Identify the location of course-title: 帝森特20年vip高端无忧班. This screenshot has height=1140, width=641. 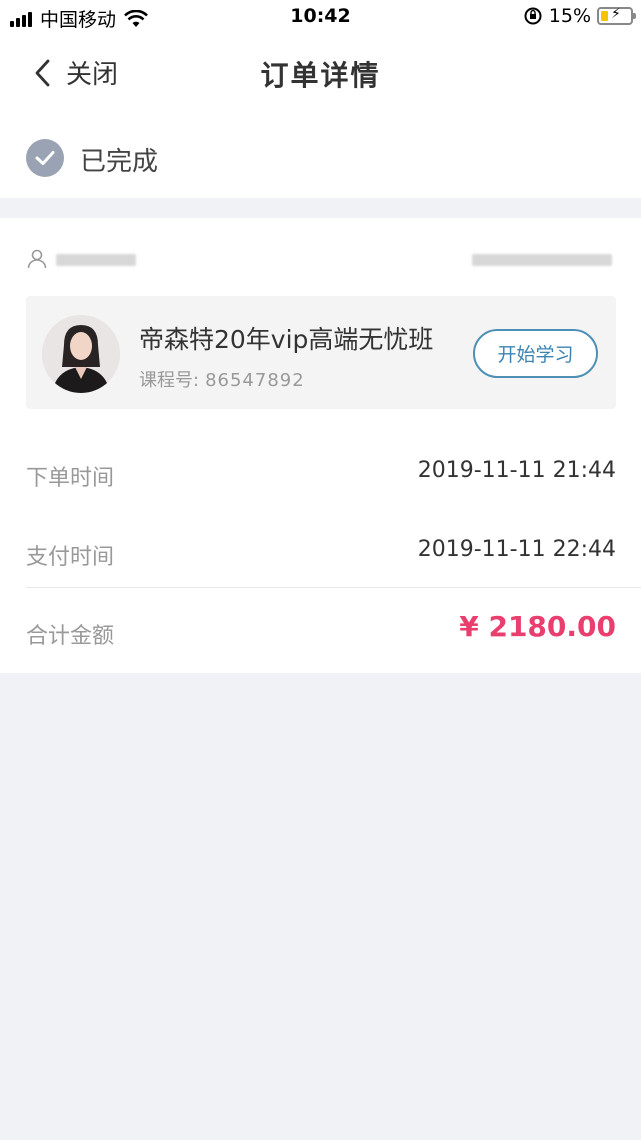
(286, 339).